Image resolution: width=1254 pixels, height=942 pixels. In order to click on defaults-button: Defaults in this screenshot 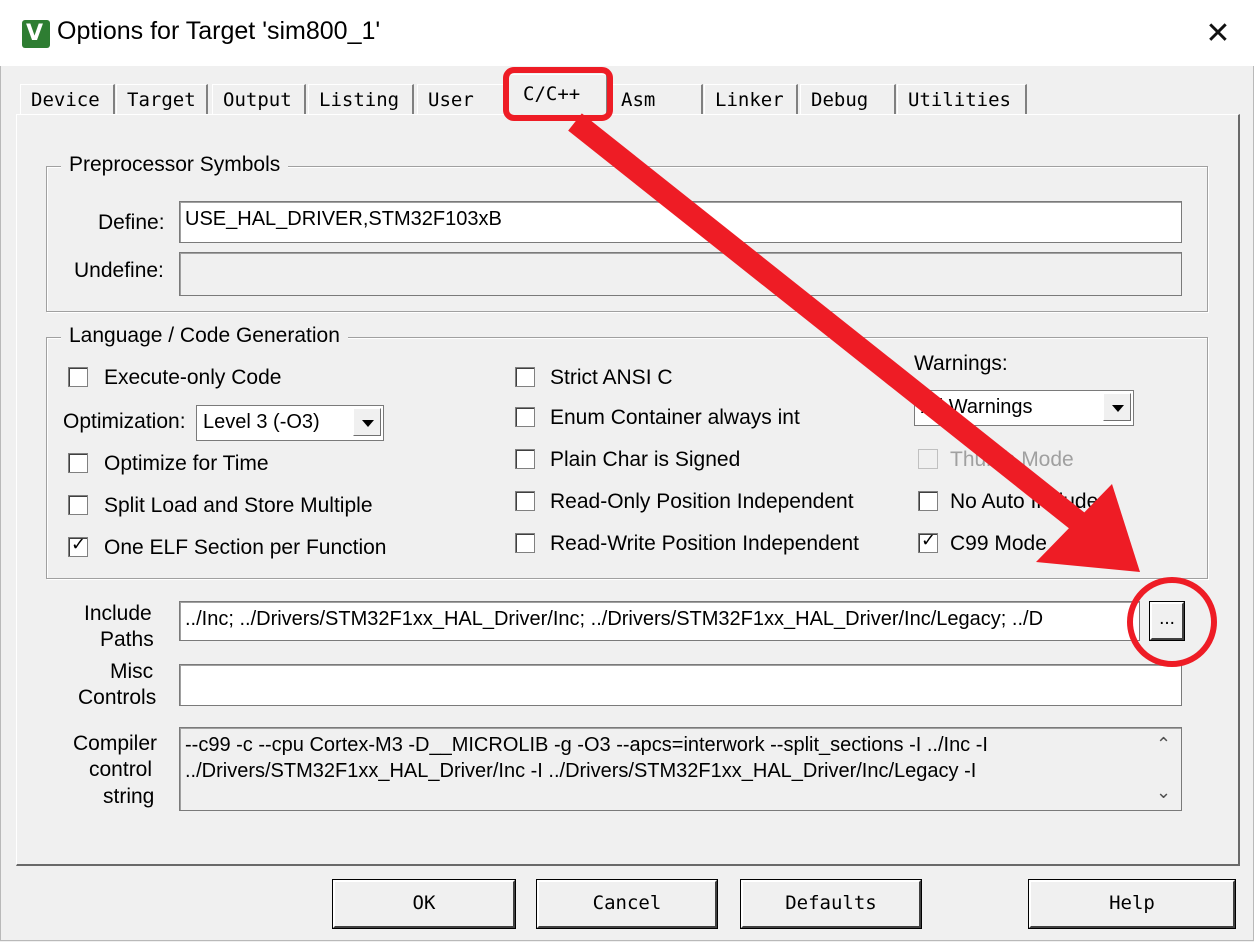, I will do `click(831, 904)`.